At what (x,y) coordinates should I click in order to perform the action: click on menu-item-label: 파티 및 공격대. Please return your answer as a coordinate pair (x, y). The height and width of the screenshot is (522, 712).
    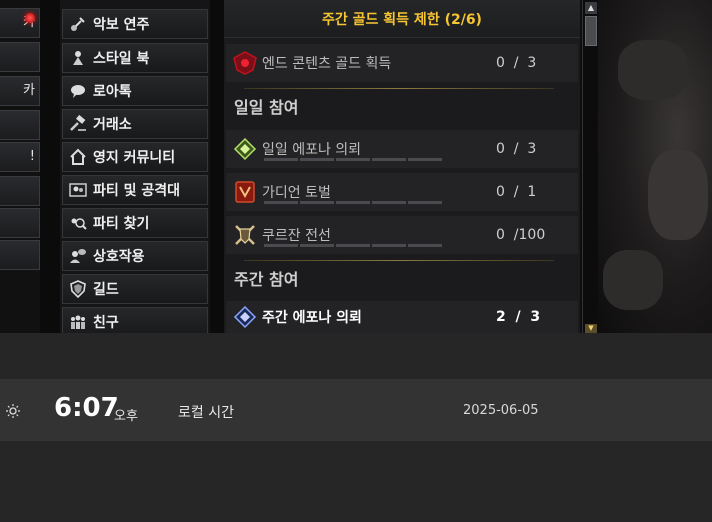
    Looking at the image, I should click on (137, 191).